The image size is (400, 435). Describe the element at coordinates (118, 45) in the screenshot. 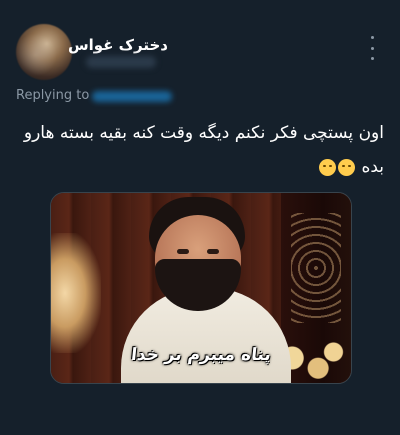

I see `author-display-name: دخترک غواس` at that location.